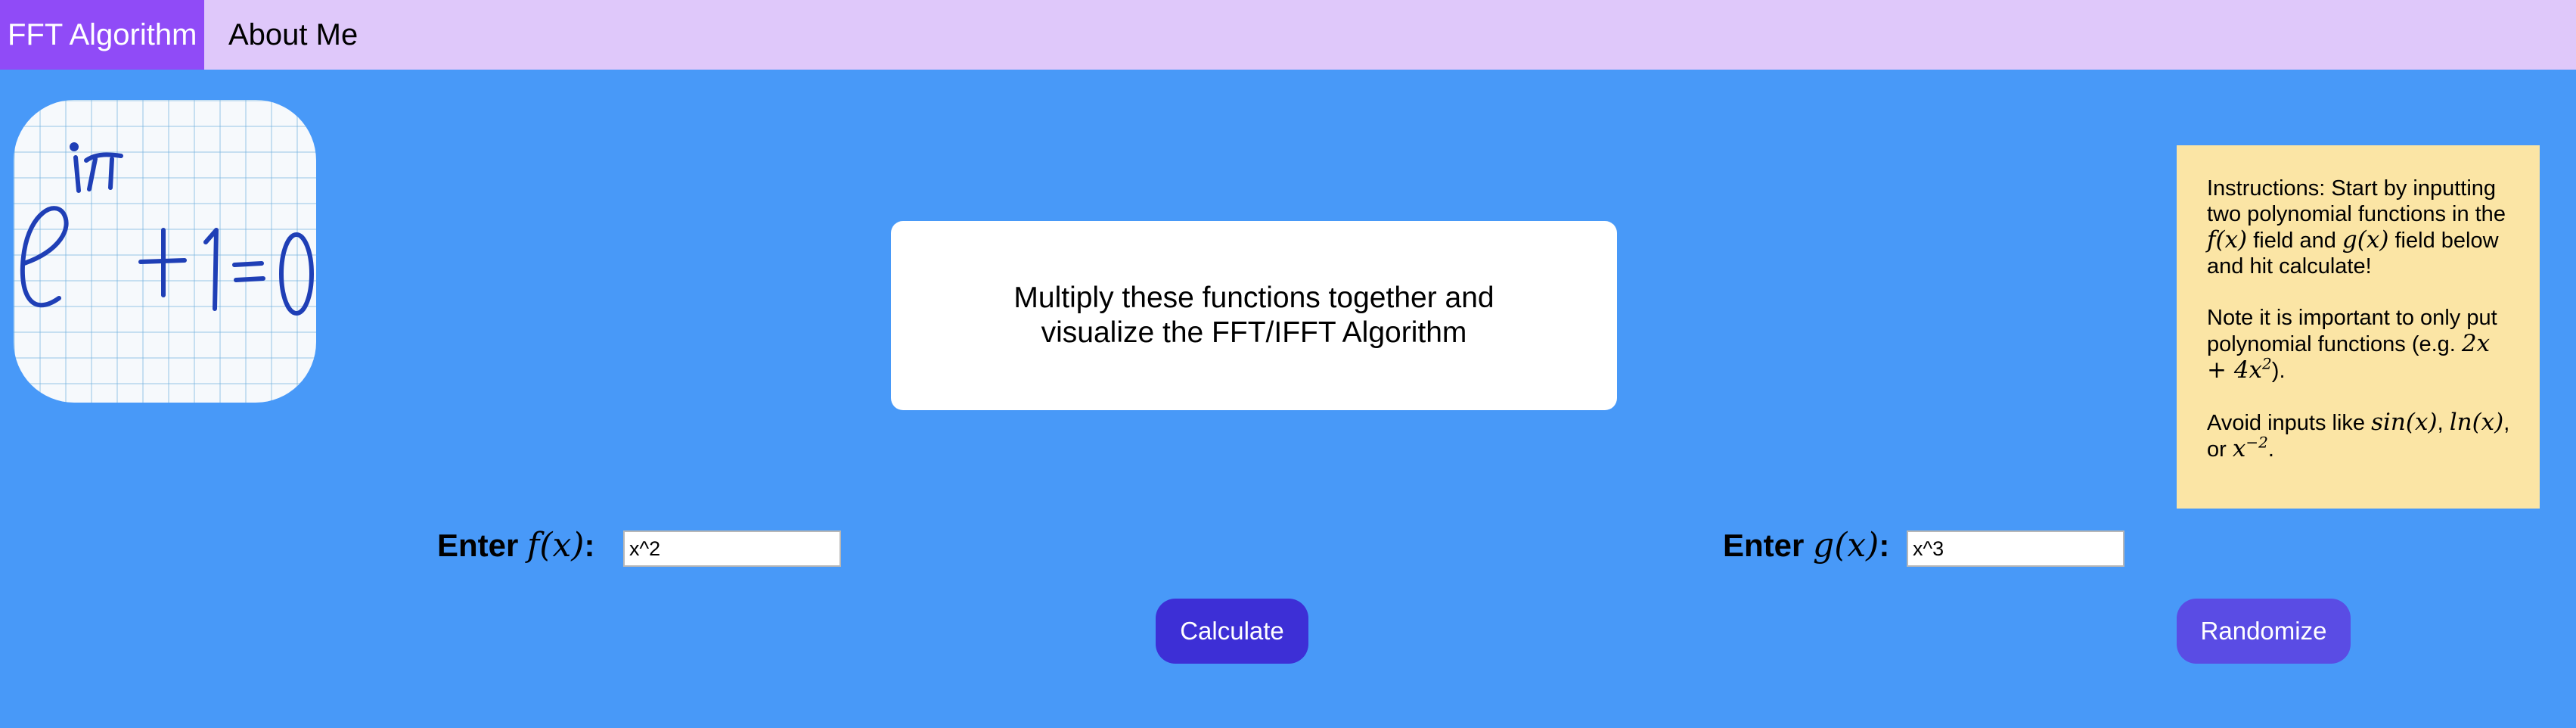 The height and width of the screenshot is (728, 2576). Describe the element at coordinates (2365, 240) in the screenshot. I see `gx-math: g(x)` at that location.